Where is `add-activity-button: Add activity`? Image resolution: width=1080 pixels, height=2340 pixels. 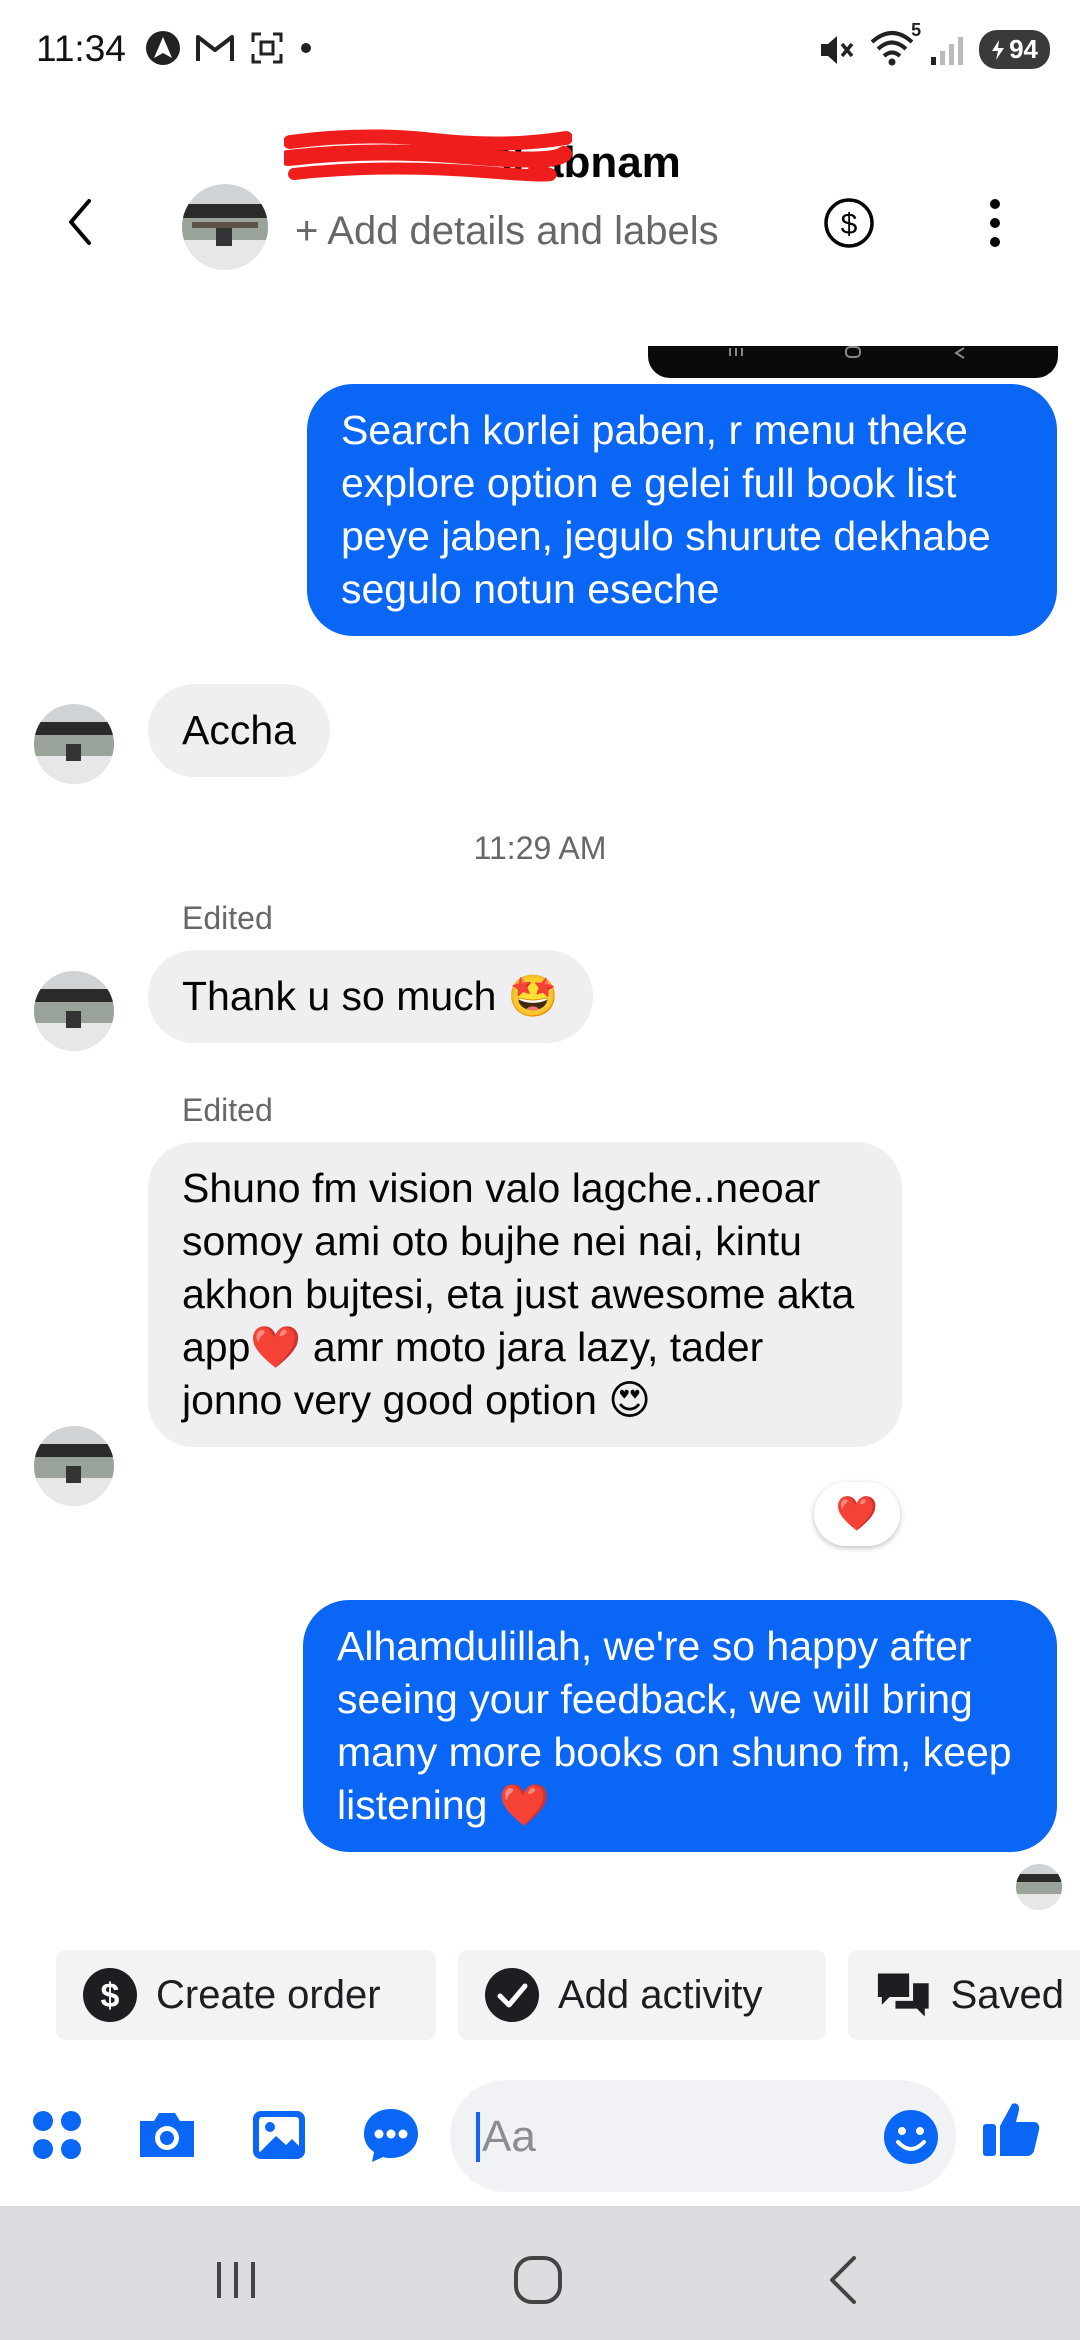
add-activity-button: Add activity is located at coordinates (642, 1995).